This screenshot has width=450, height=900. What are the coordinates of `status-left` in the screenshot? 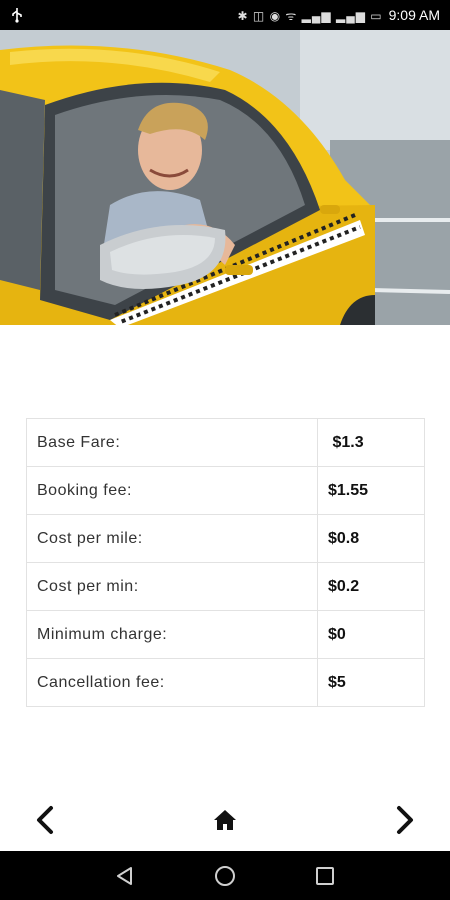 It's located at (17, 15).